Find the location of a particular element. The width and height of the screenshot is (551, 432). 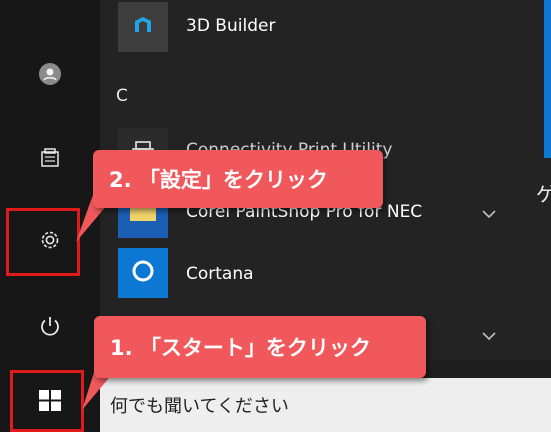

start-highlight-box is located at coordinates (47, 401).